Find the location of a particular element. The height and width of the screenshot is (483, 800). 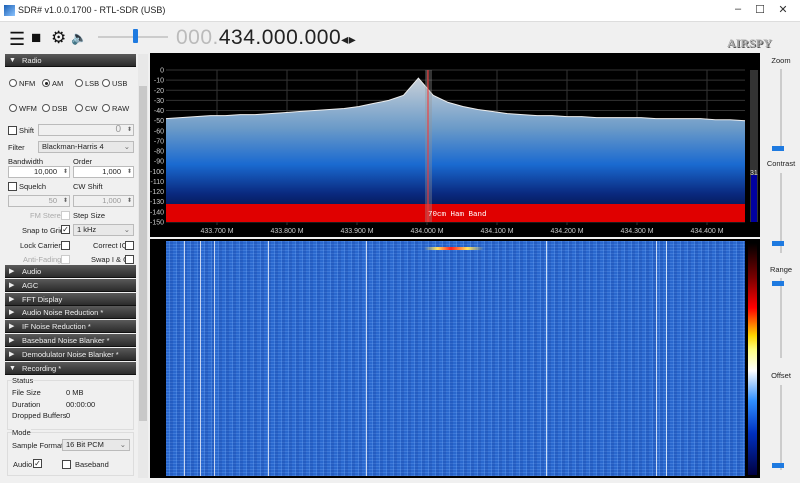

menu-icon: ☰ is located at coordinates (17, 39).